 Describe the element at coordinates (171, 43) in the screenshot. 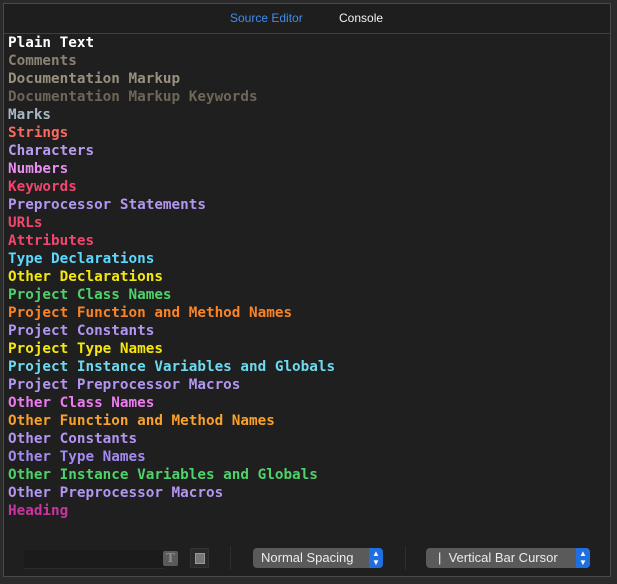

I see `syntax-item: Plain Text` at that location.